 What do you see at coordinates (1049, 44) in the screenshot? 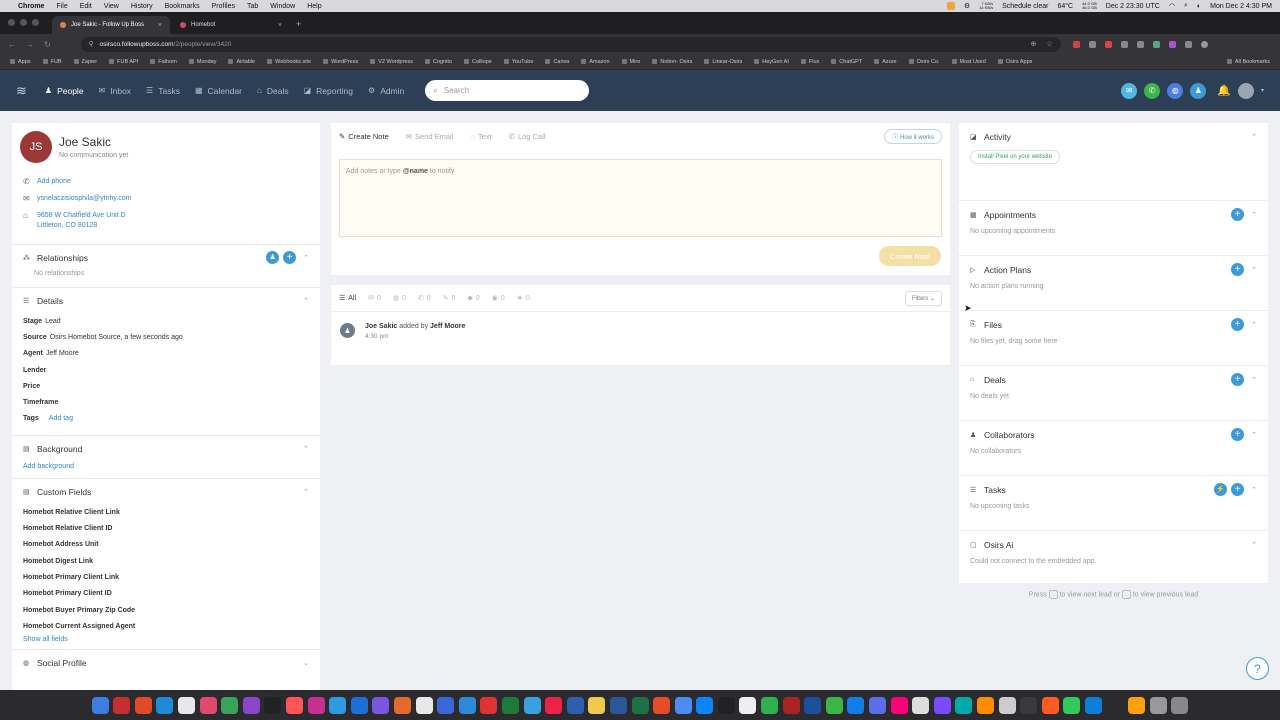
I see `bookmark-star-icon: ☆` at bounding box center [1049, 44].